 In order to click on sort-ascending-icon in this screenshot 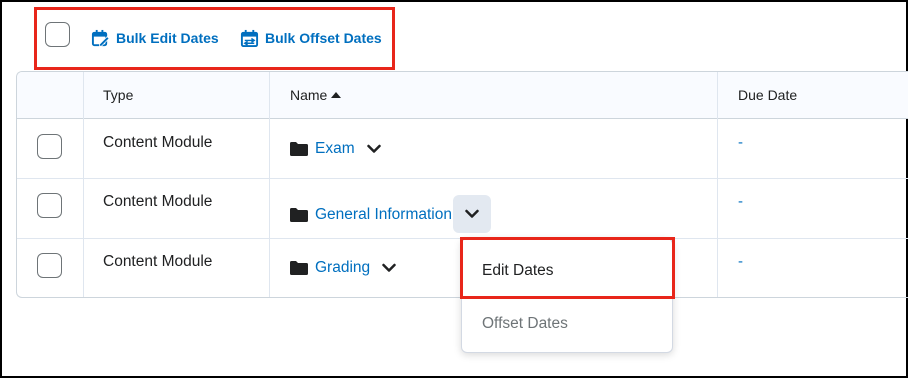, I will do `click(336, 95)`.